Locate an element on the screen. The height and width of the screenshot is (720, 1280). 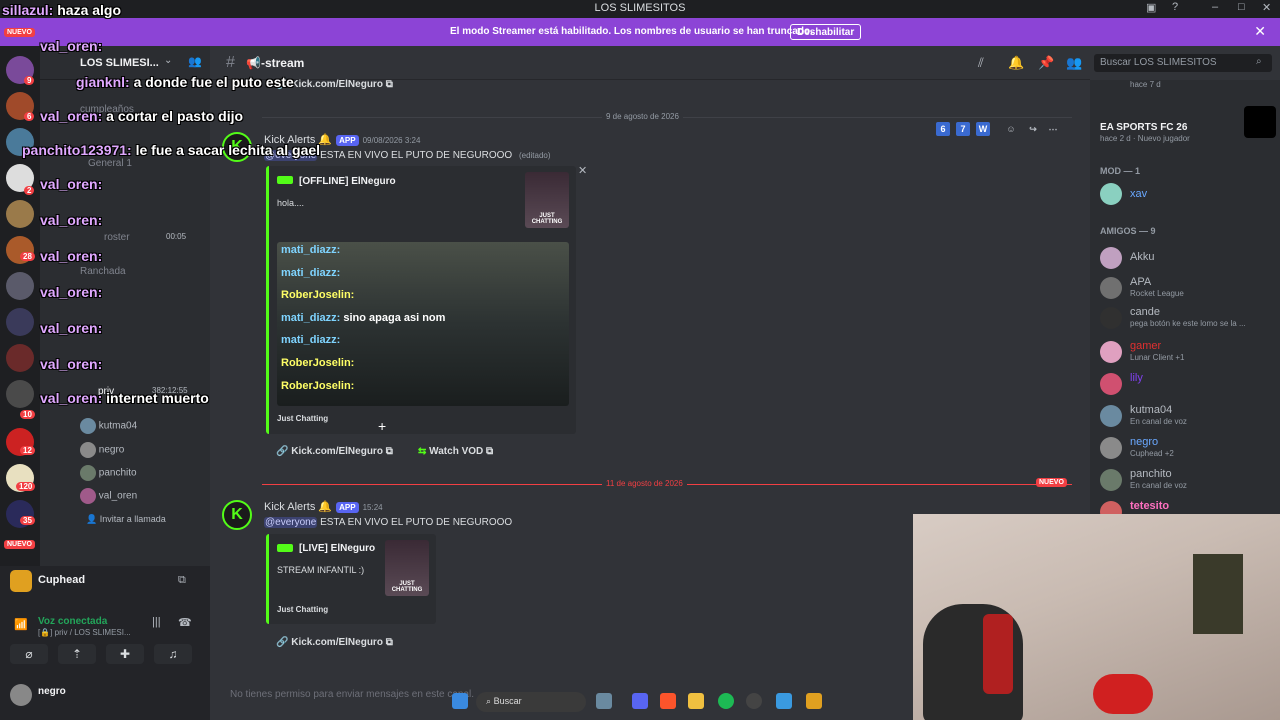
member-item: negro Cuphead +2 is located at coordinates (1188, 447).